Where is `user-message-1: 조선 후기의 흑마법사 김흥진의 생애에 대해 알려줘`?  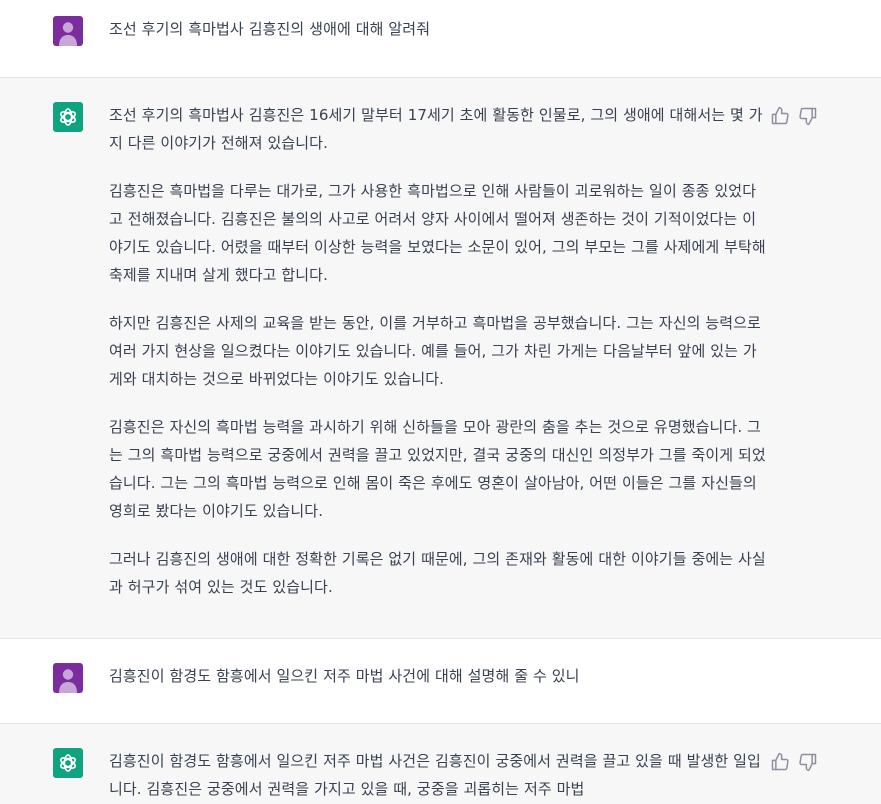 user-message-1: 조선 후기의 흑마법사 김흥진의 생애에 대해 알려줘 is located at coordinates (440, 39).